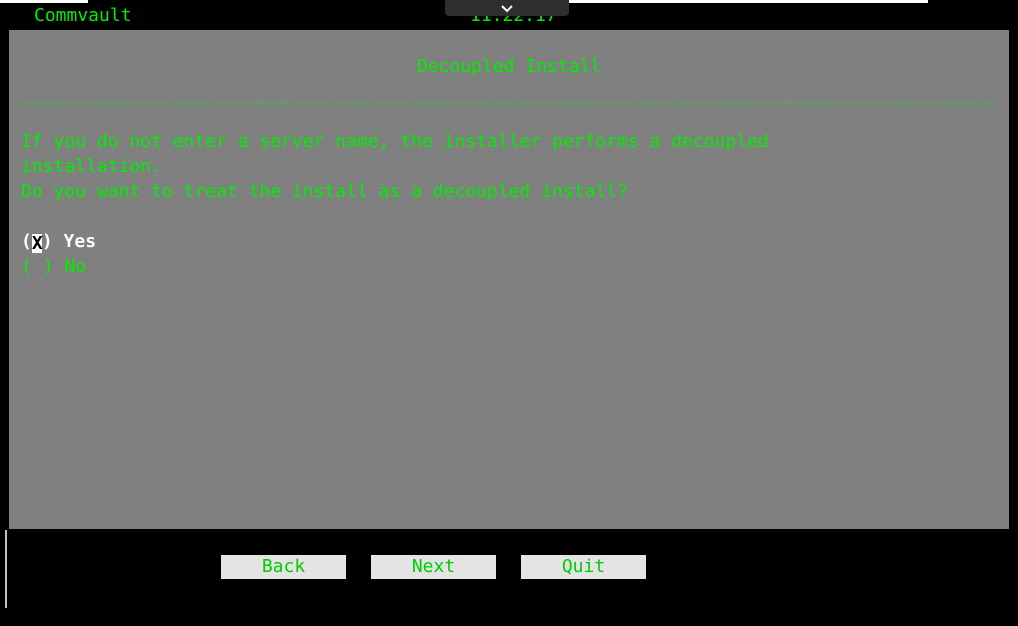 The image size is (1018, 626). I want to click on left-divider, so click(6, 569).